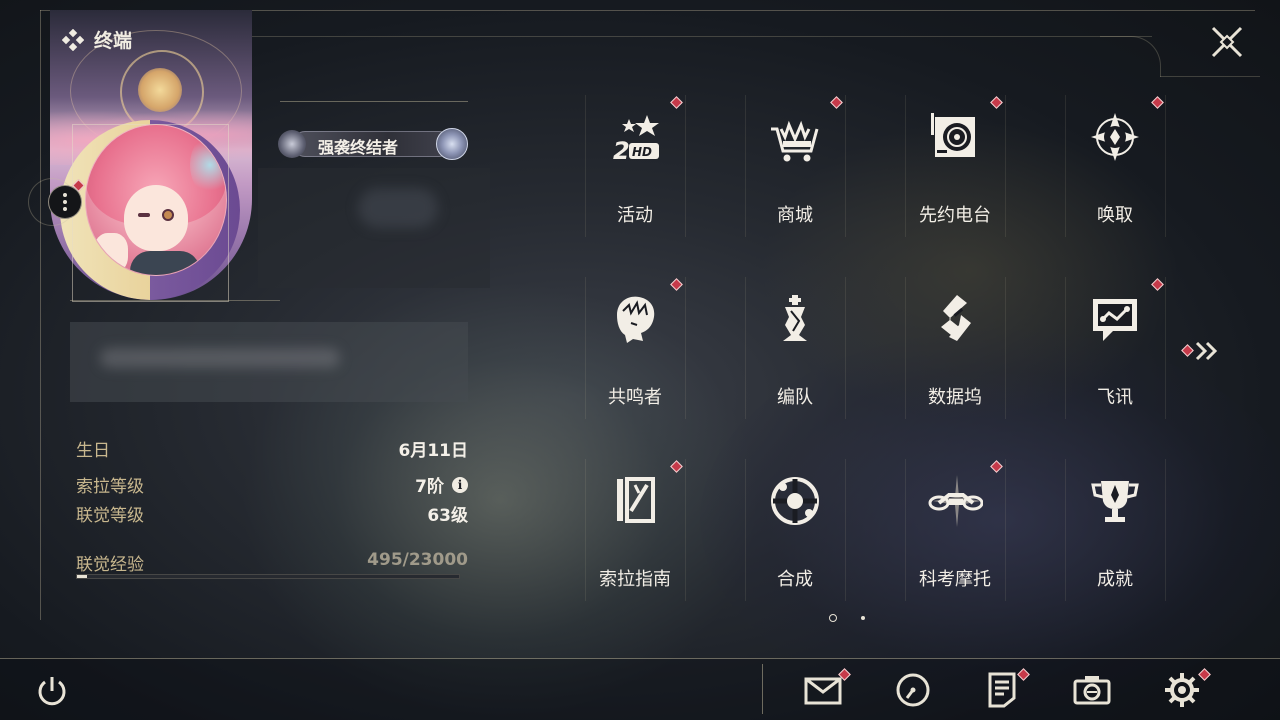 The width and height of the screenshot is (1280, 720). I want to click on blurred-signature-panel, so click(269, 362).